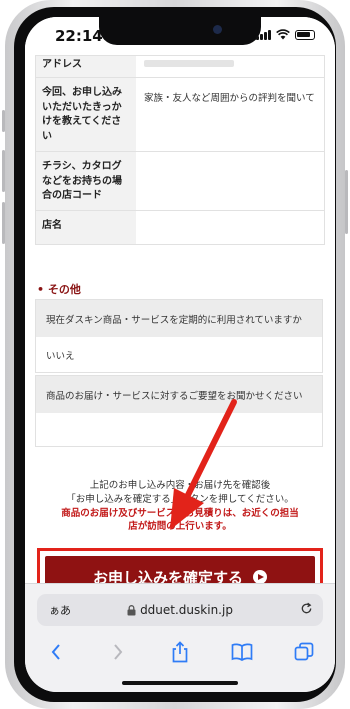  I want to click on chevron-right-icon, so click(118, 652).